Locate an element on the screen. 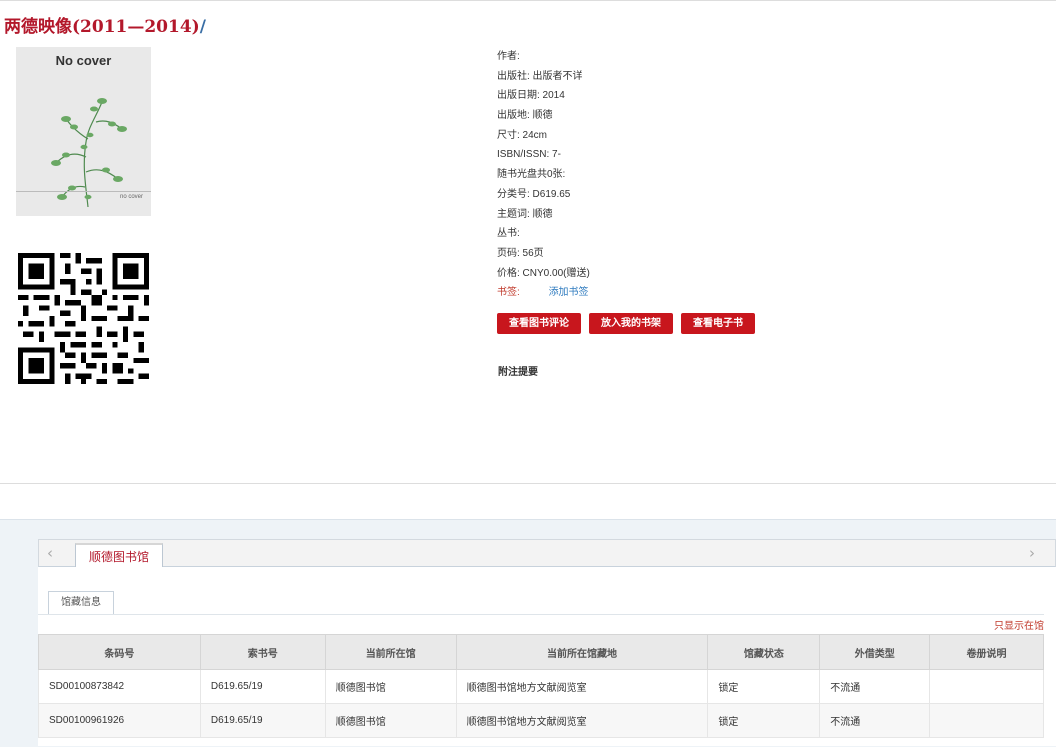  book-title: 两德映像(2011—2014) is located at coordinates (102, 27).